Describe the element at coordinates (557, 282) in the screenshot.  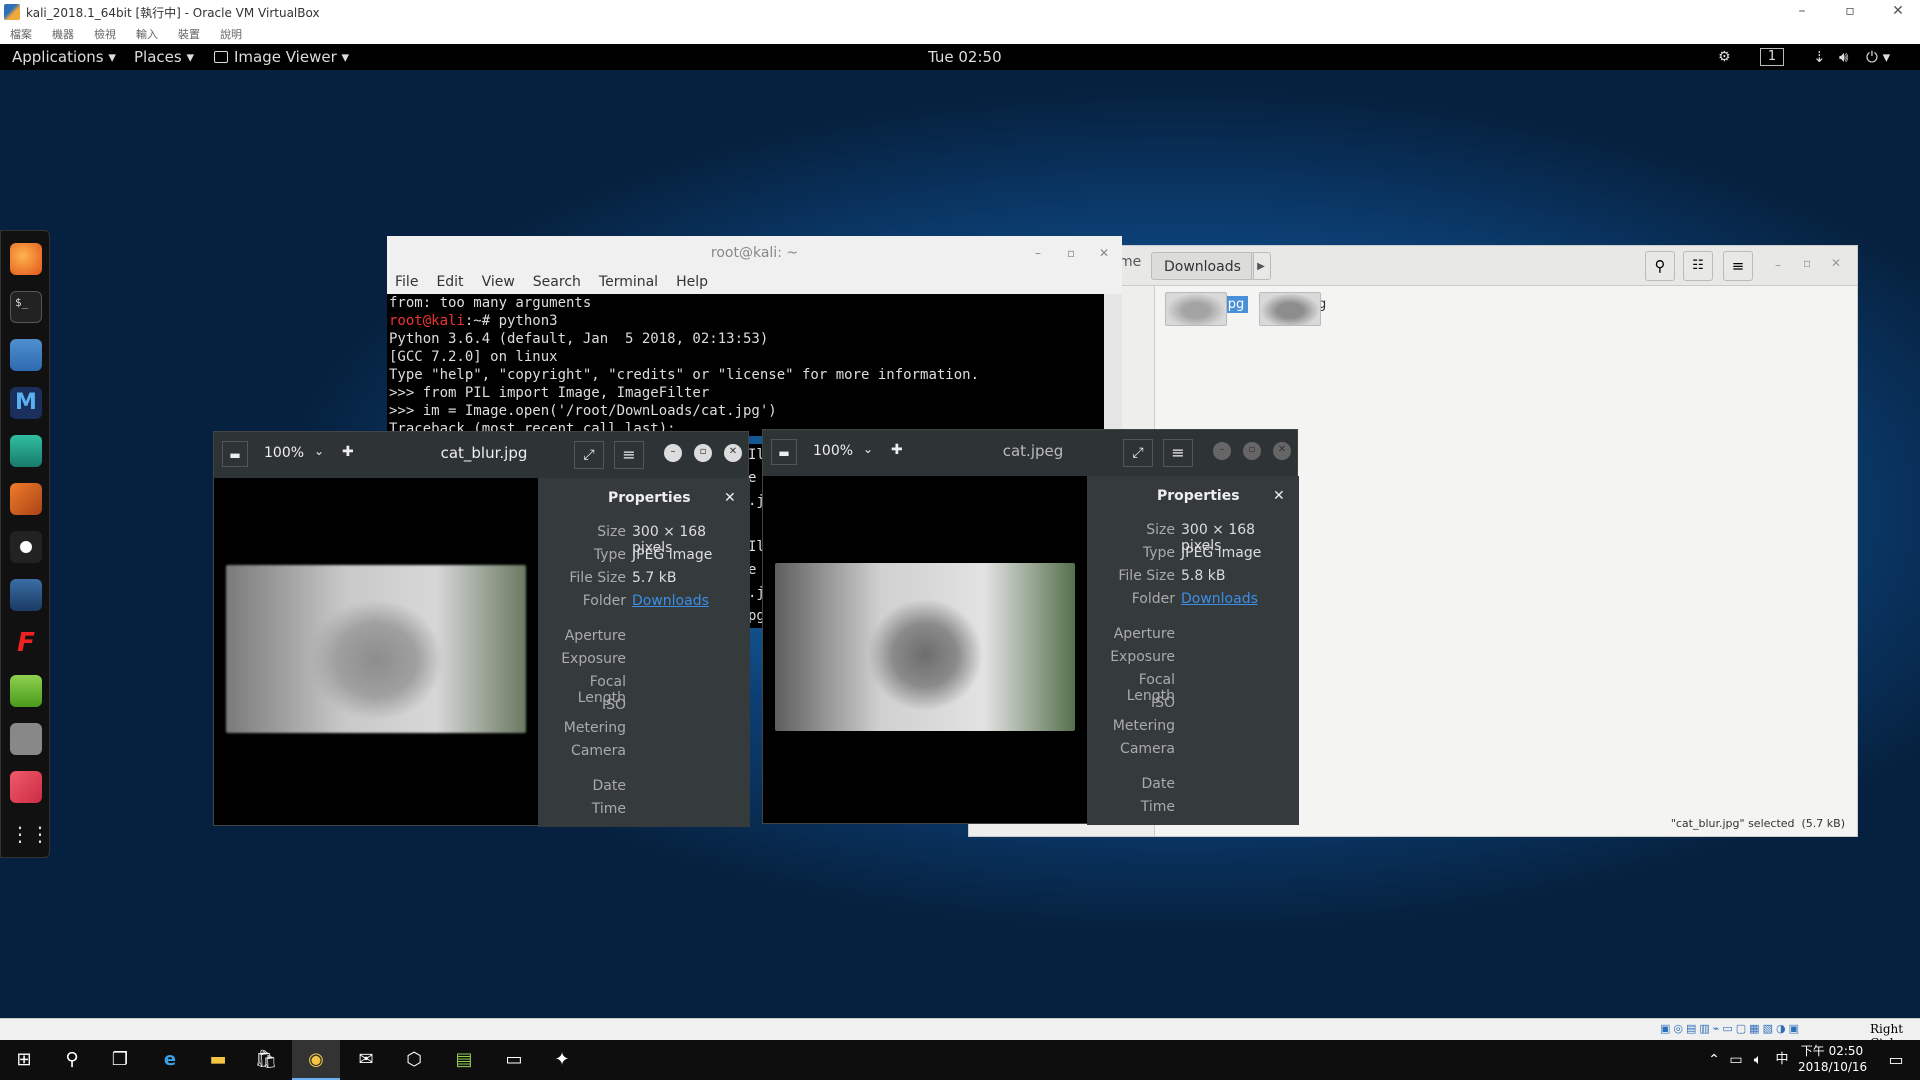
I see `terminal-menu-search: Search` at that location.